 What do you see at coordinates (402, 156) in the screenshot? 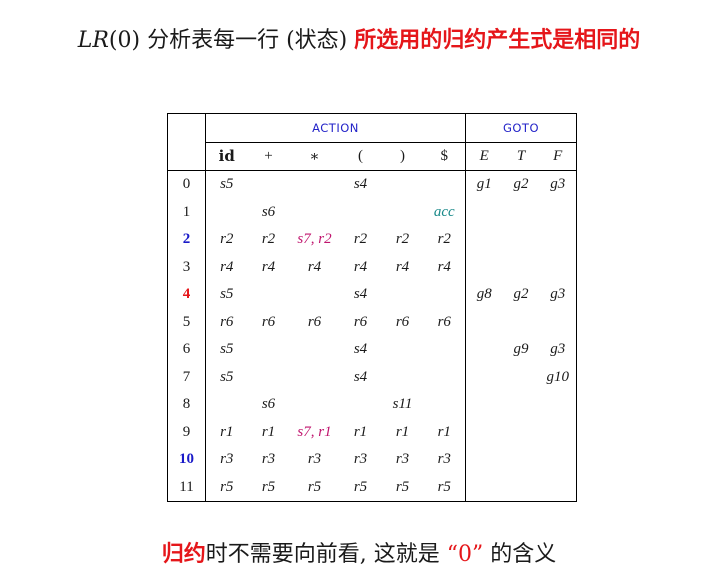
I see `action-col-header: )` at bounding box center [402, 156].